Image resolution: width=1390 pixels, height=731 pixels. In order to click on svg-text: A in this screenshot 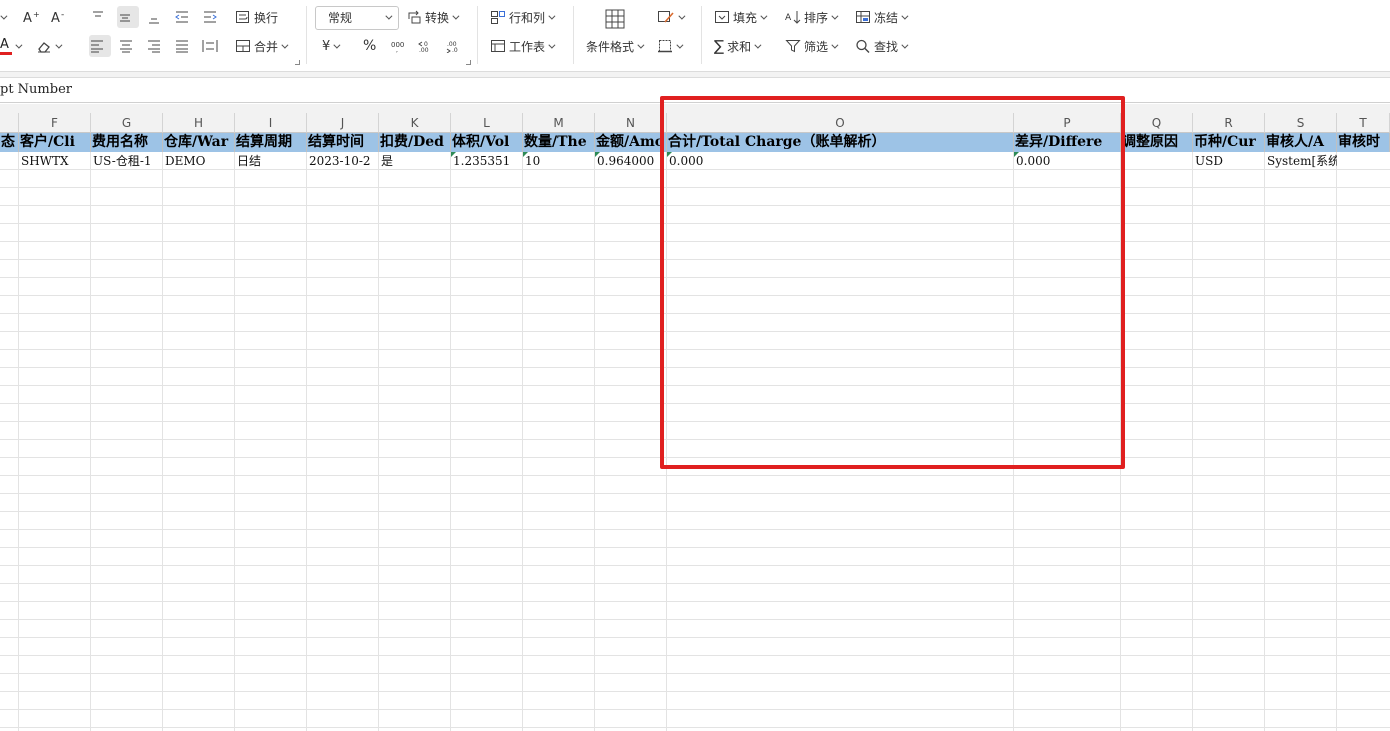, I will do `click(55, 18)`.